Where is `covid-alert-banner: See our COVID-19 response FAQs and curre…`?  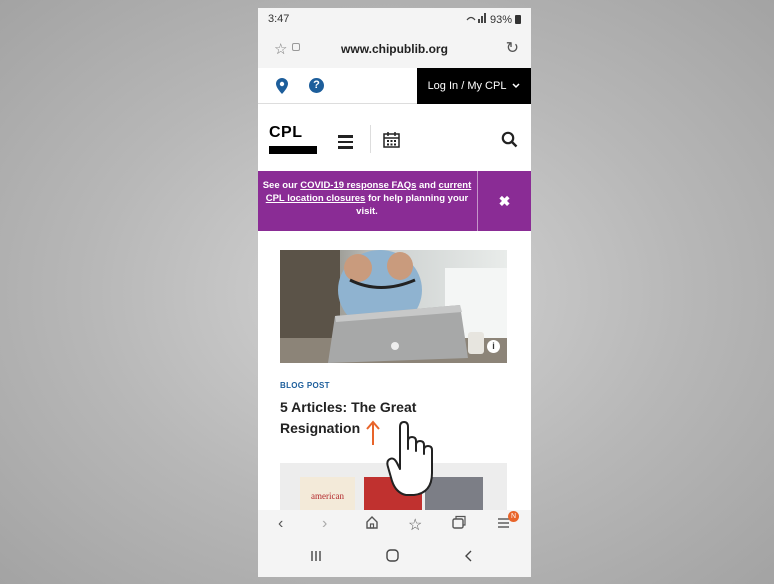 covid-alert-banner: See our COVID-19 response FAQs and curre… is located at coordinates (394, 201).